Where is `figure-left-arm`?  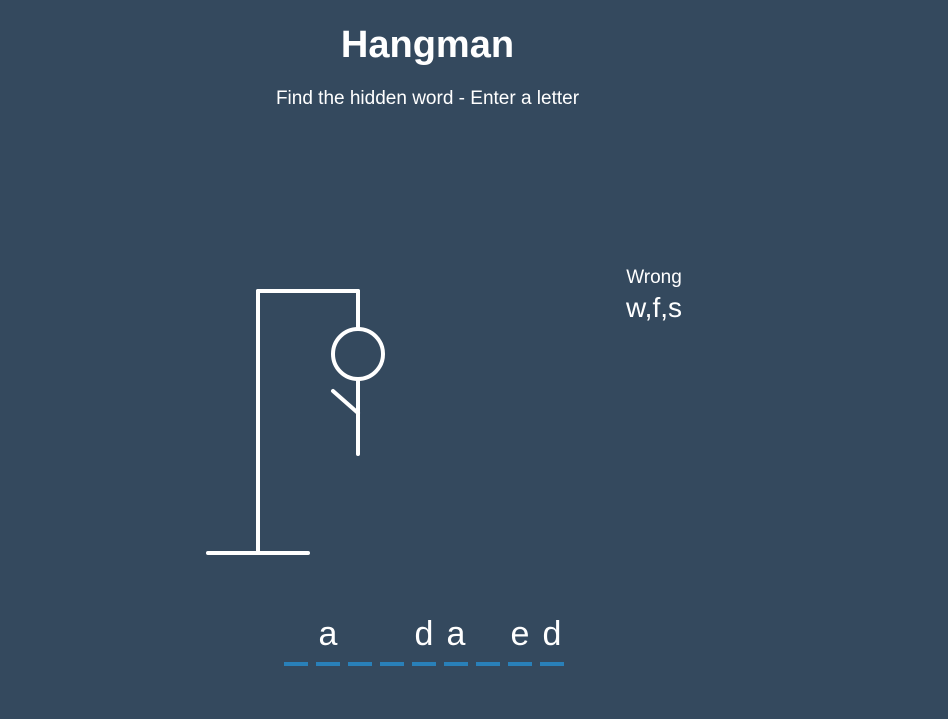 figure-left-arm is located at coordinates (345, 402).